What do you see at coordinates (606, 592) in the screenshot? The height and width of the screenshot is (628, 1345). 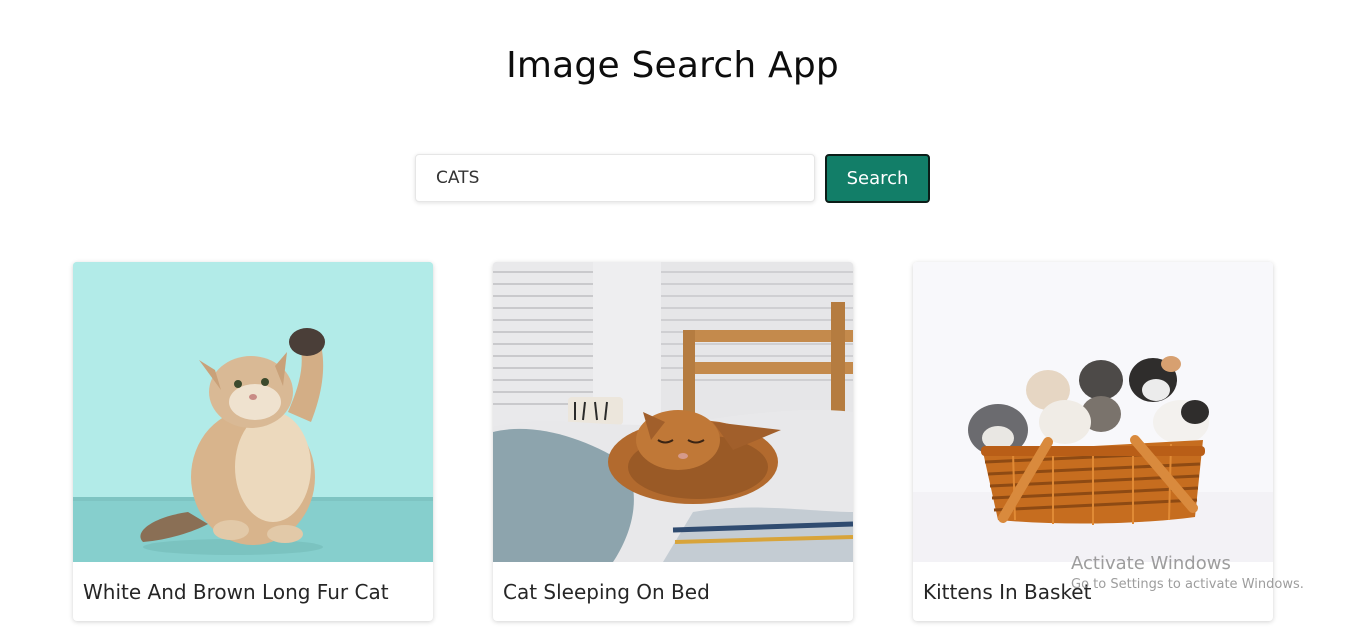 I see `result-caption: Cat Sleeping On Bed` at bounding box center [606, 592].